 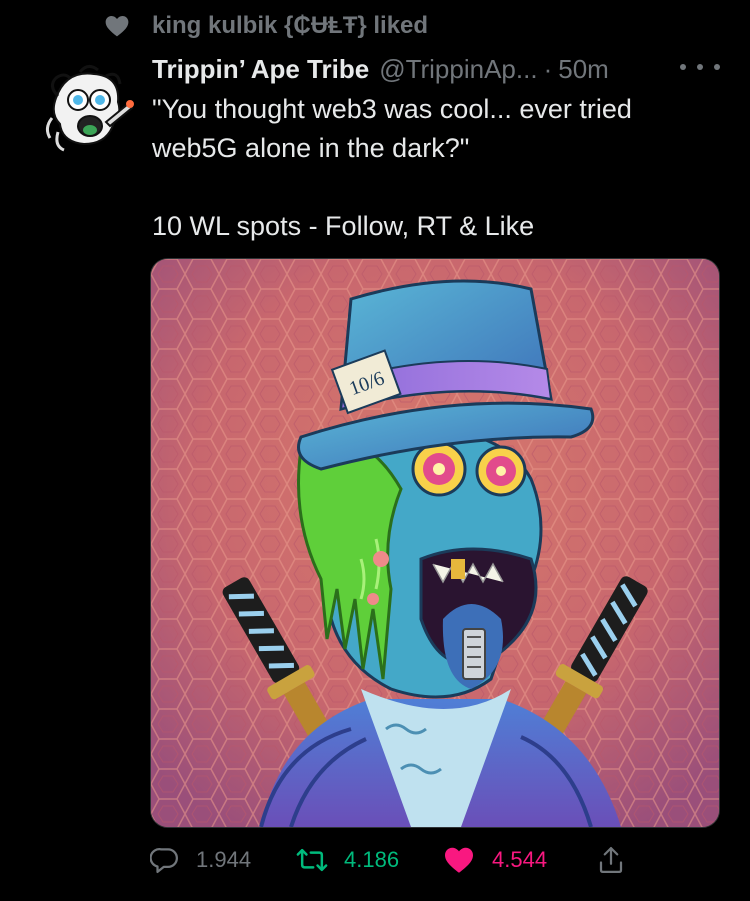 What do you see at coordinates (700, 67) in the screenshot?
I see `more-options-icon` at bounding box center [700, 67].